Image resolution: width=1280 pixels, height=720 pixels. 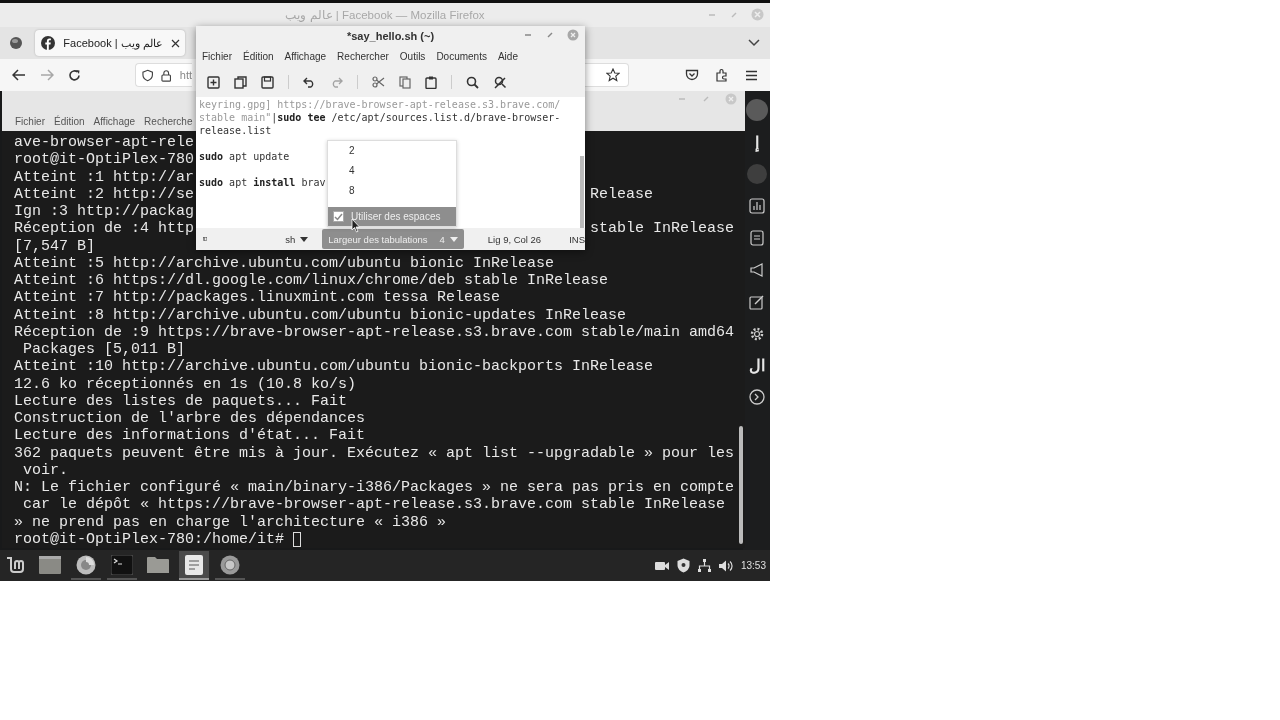 I want to click on url-field: htt, so click(x=163, y=75).